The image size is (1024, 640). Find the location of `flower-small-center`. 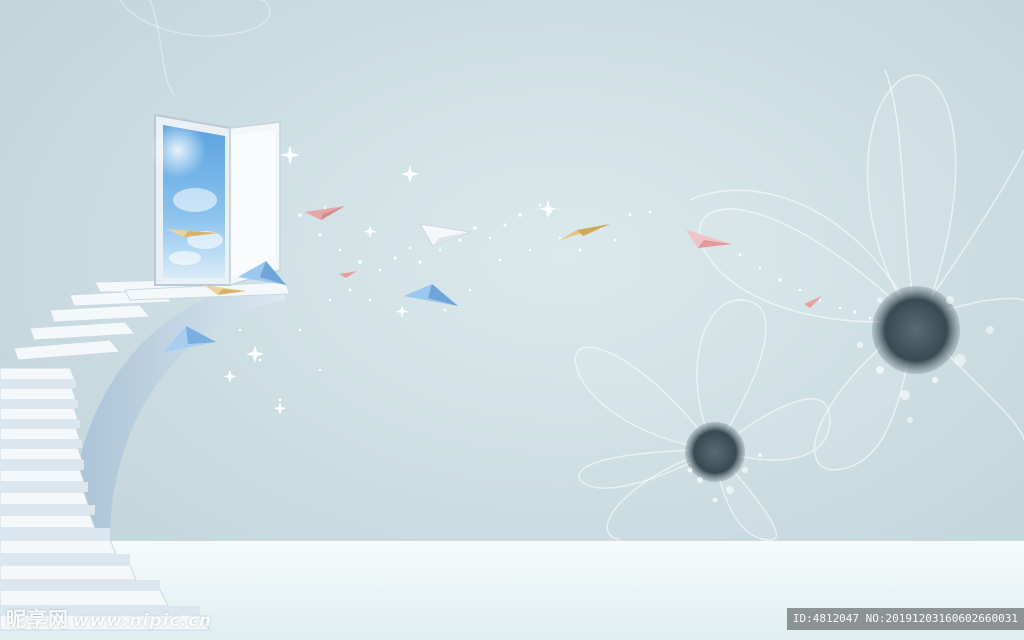

flower-small-center is located at coordinates (715, 452).